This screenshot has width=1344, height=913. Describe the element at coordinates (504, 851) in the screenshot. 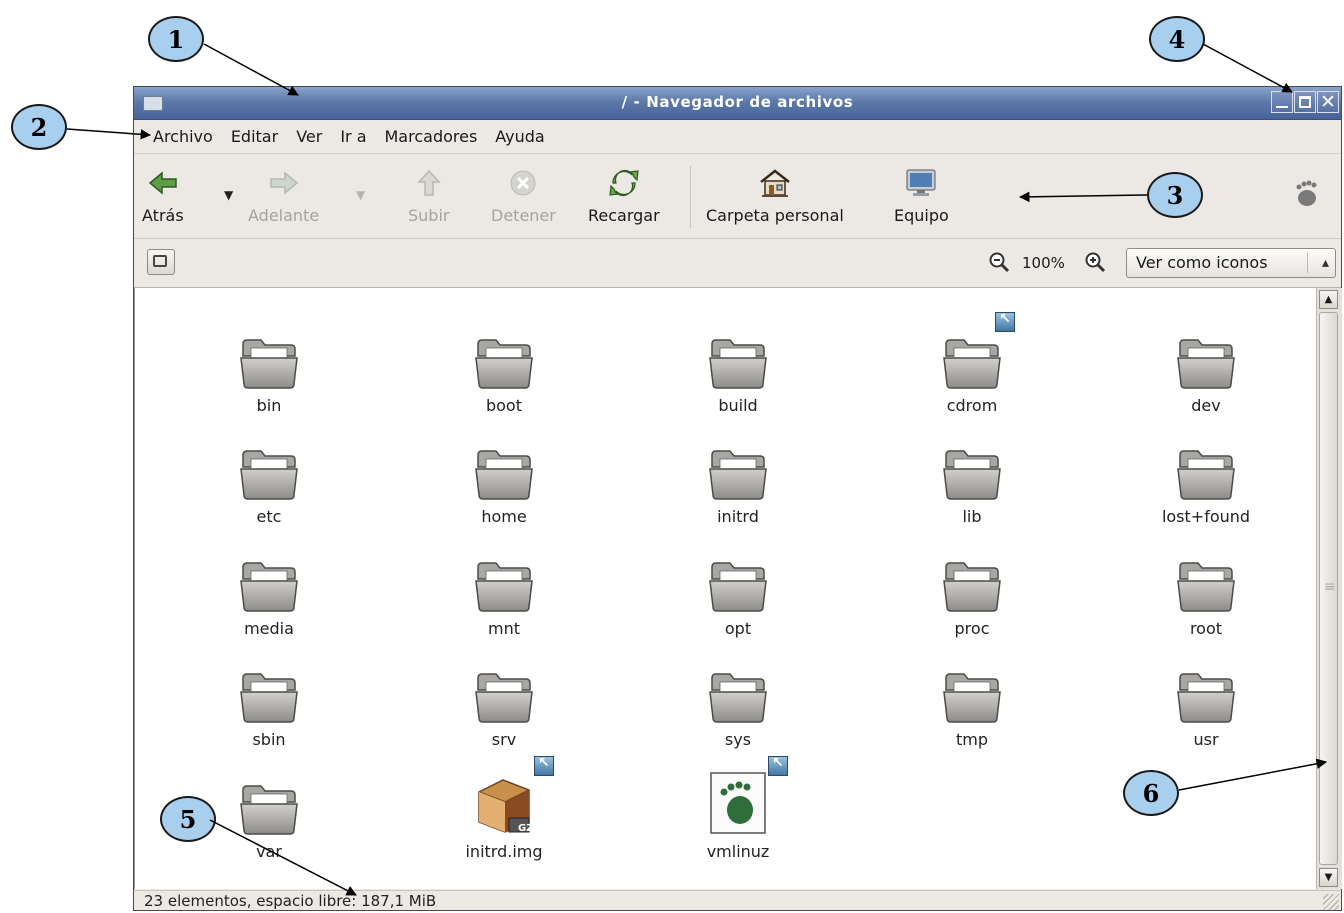

I see `file-name: initrd.img` at that location.